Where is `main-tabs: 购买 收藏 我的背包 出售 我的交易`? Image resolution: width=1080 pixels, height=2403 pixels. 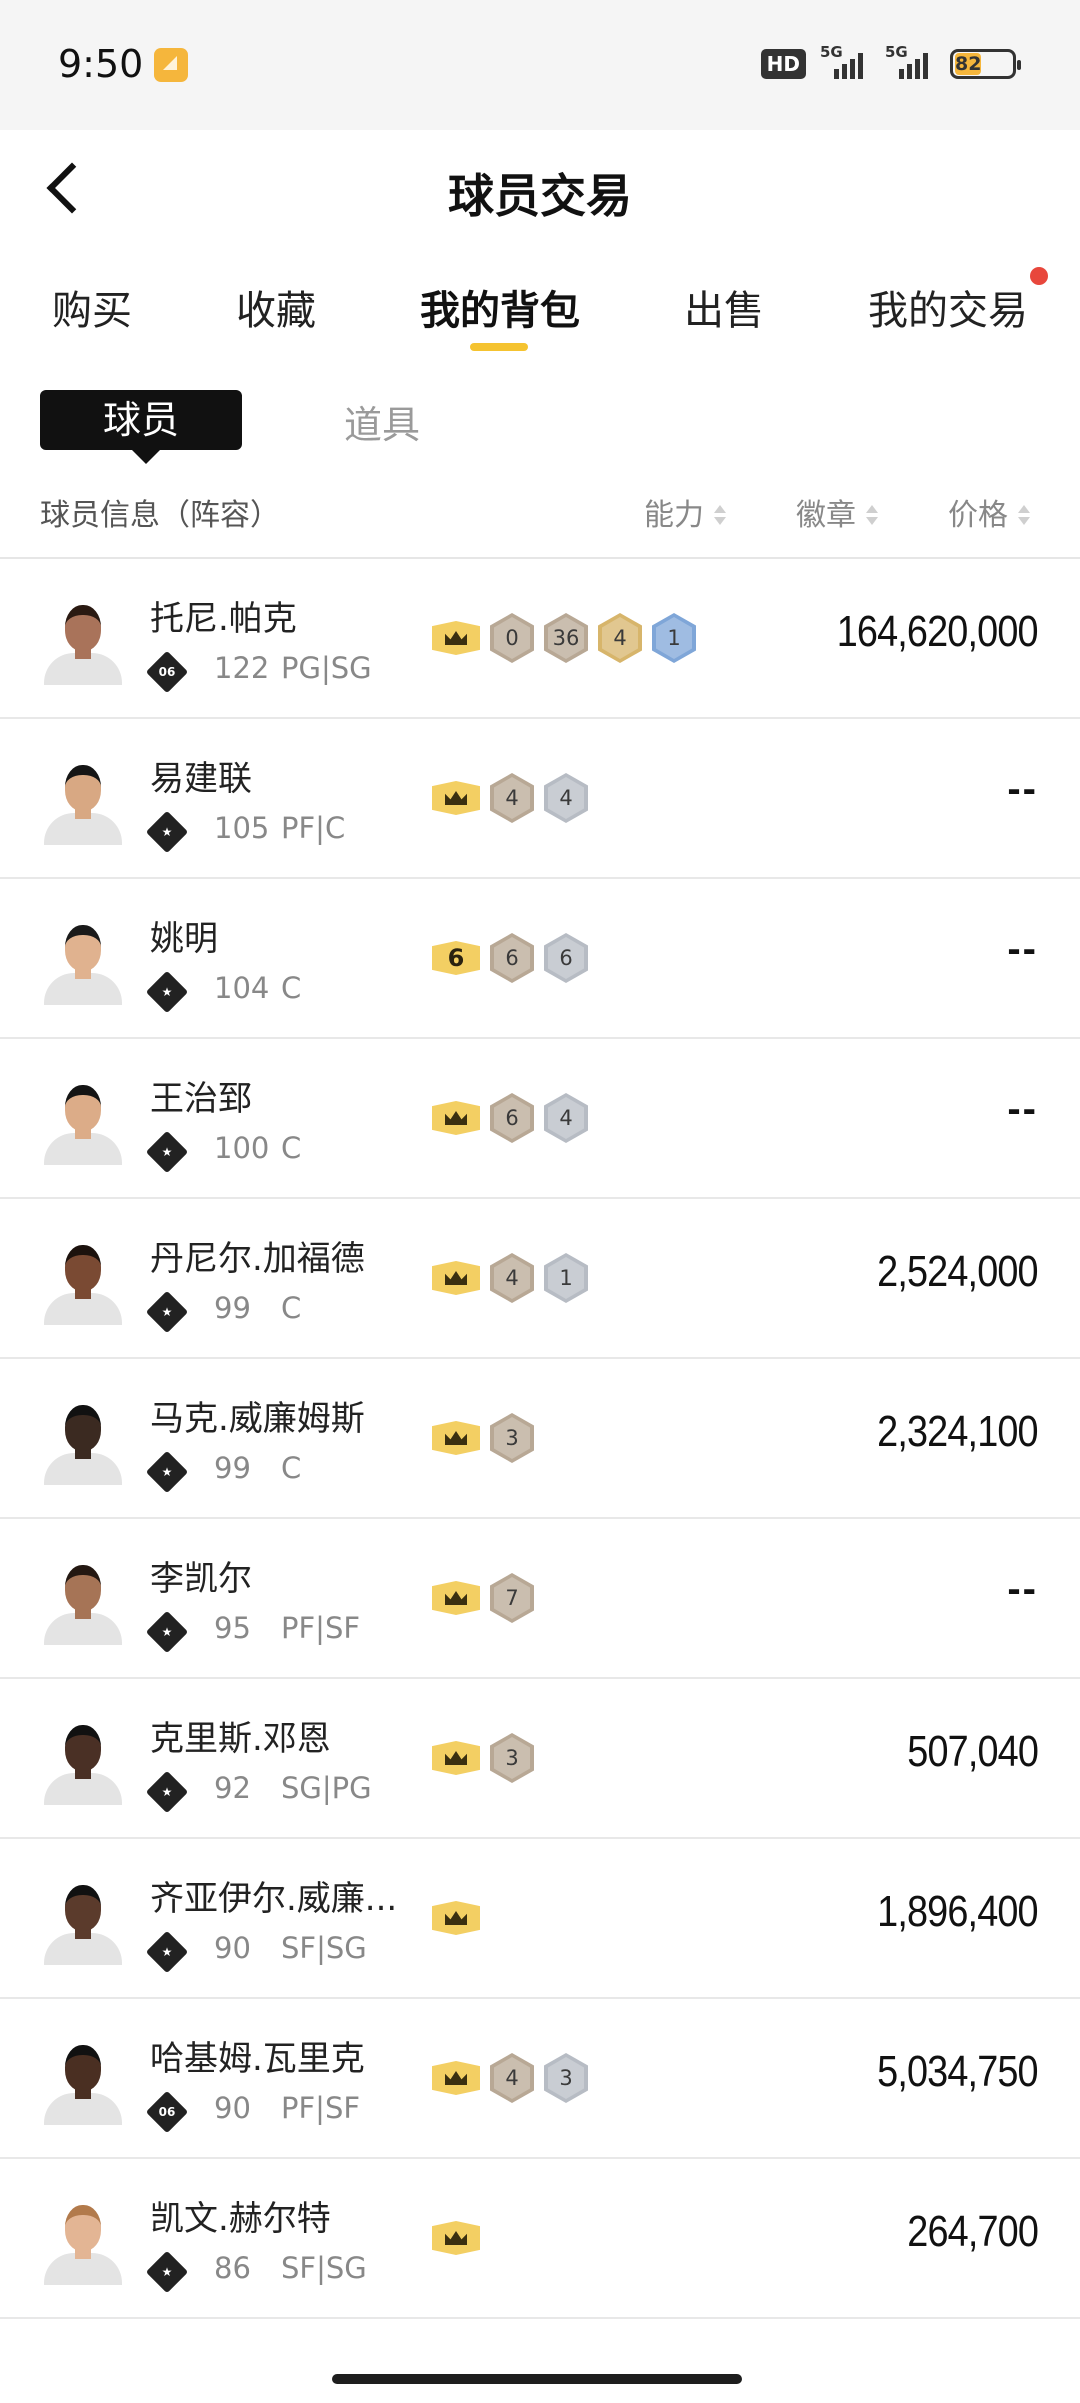
main-tabs: 购买 收藏 我的背包 出售 我的交易 is located at coordinates (540, 305).